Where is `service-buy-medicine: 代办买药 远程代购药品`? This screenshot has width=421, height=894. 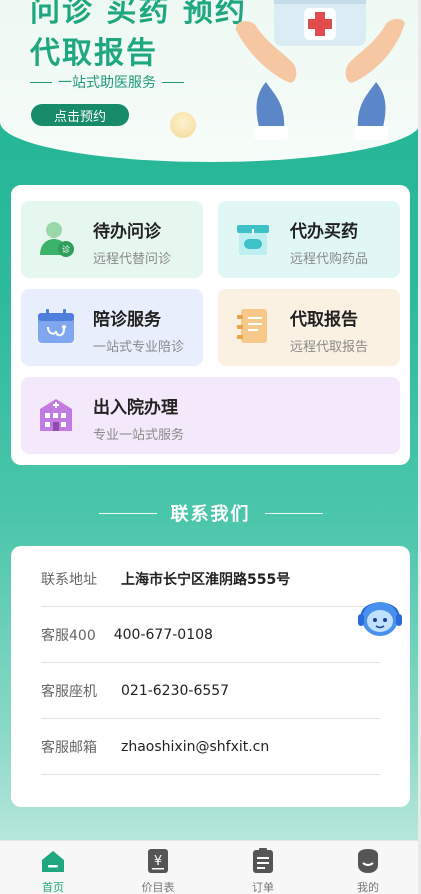 service-buy-medicine: 代办买药 远程代购药品 is located at coordinates (309, 239).